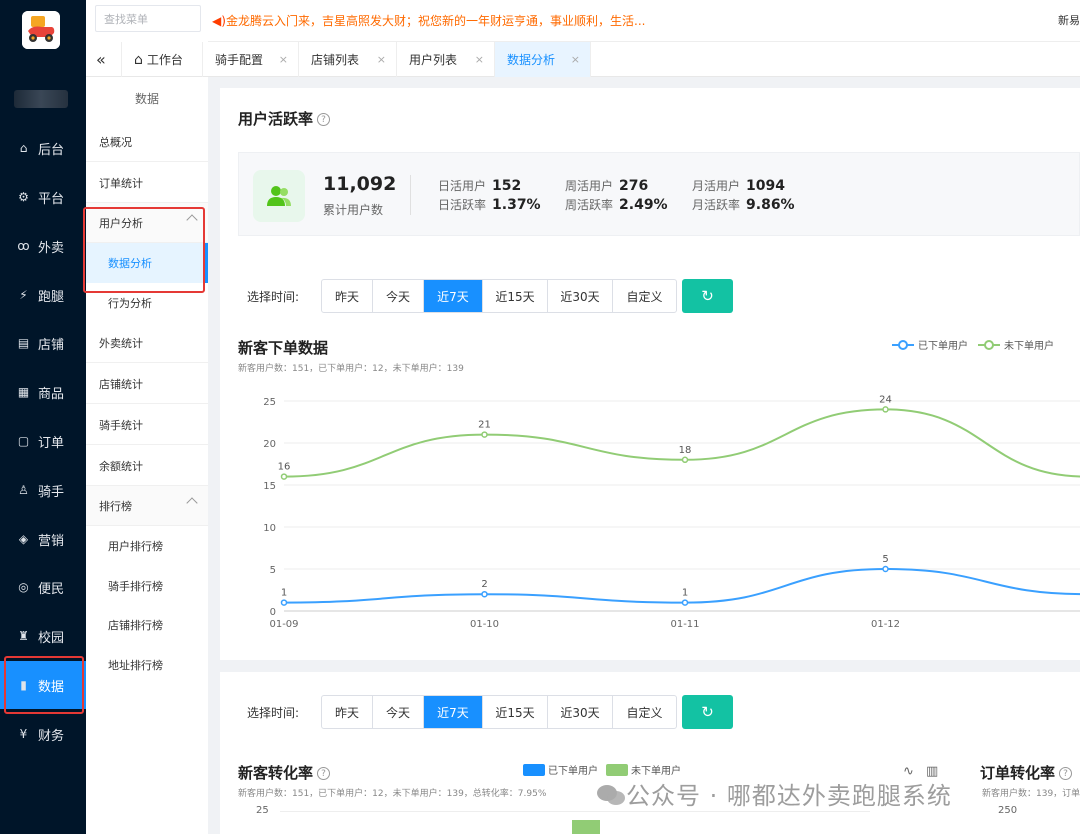 The image size is (1080, 834). I want to click on activity-stat: 日活用户 152, so click(479, 185).